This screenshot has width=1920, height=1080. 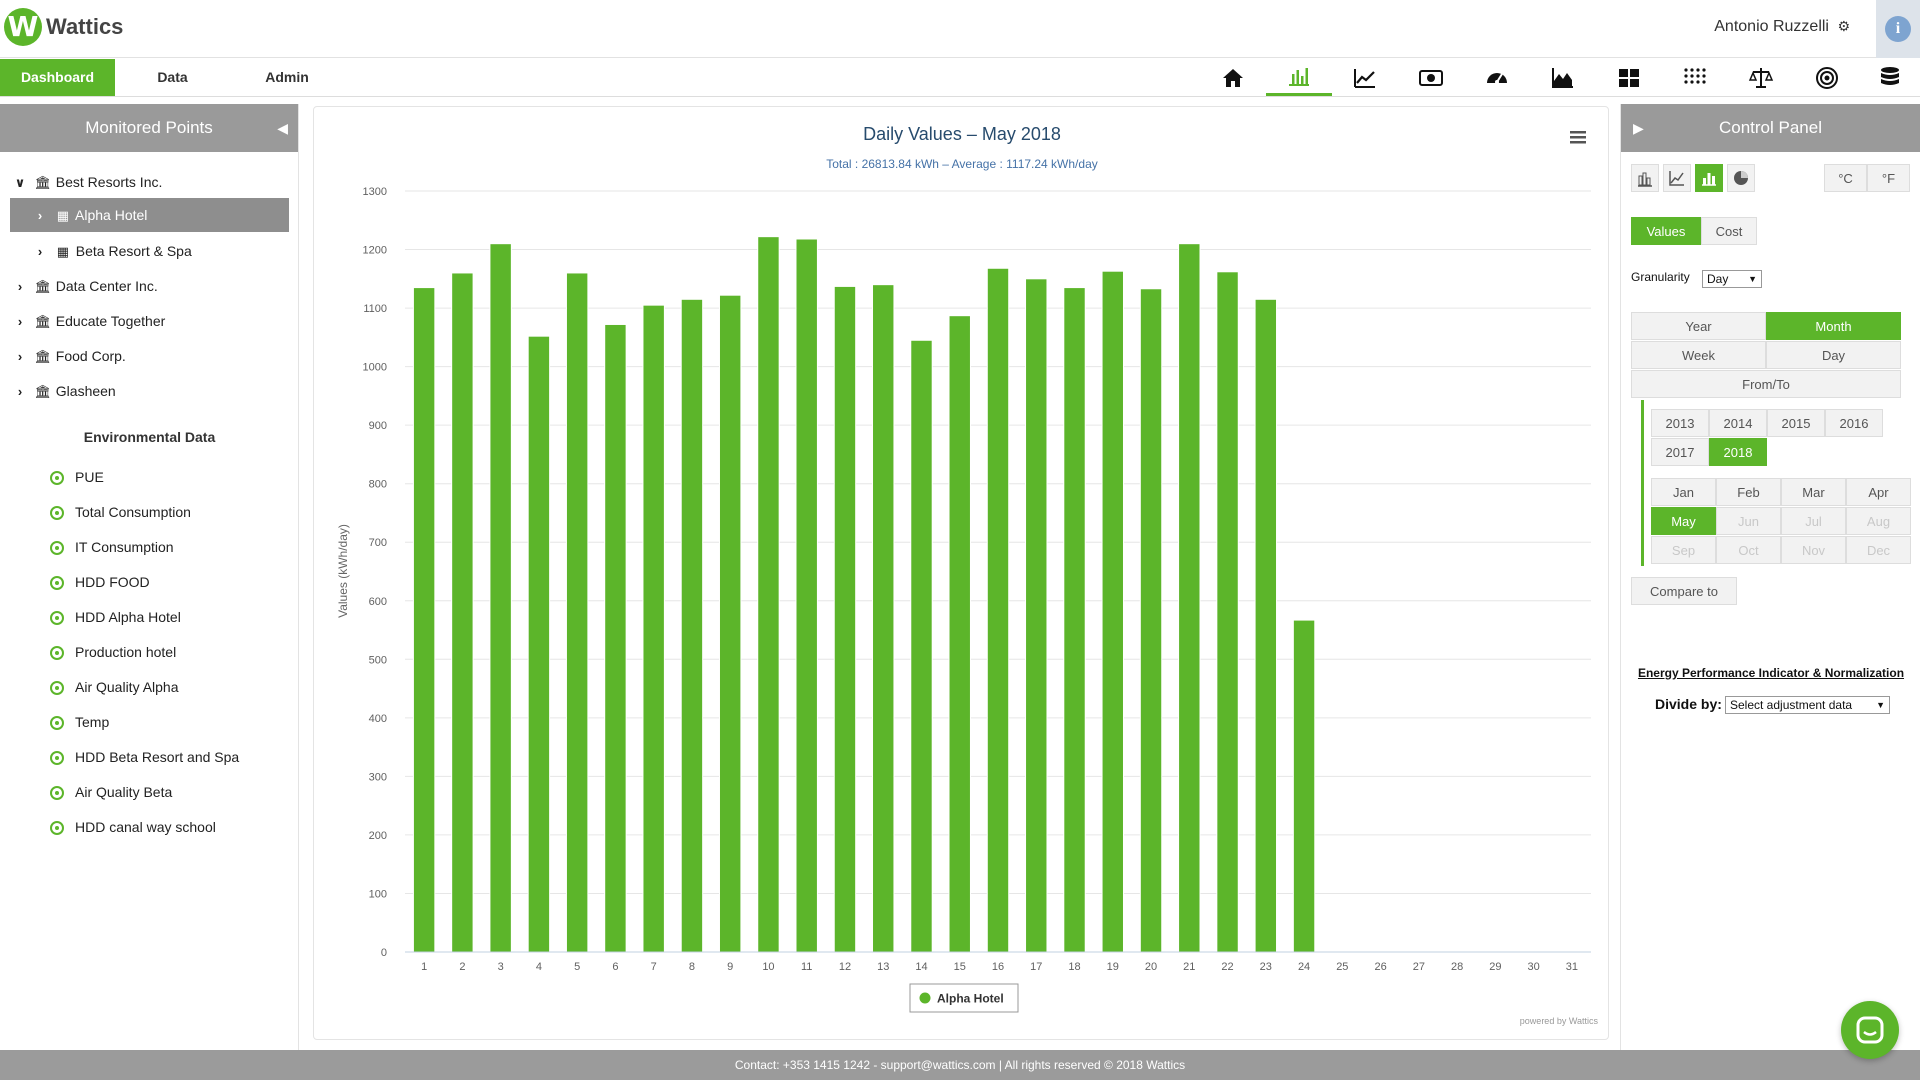 I want to click on tab-admin: Admin, so click(x=287, y=77).